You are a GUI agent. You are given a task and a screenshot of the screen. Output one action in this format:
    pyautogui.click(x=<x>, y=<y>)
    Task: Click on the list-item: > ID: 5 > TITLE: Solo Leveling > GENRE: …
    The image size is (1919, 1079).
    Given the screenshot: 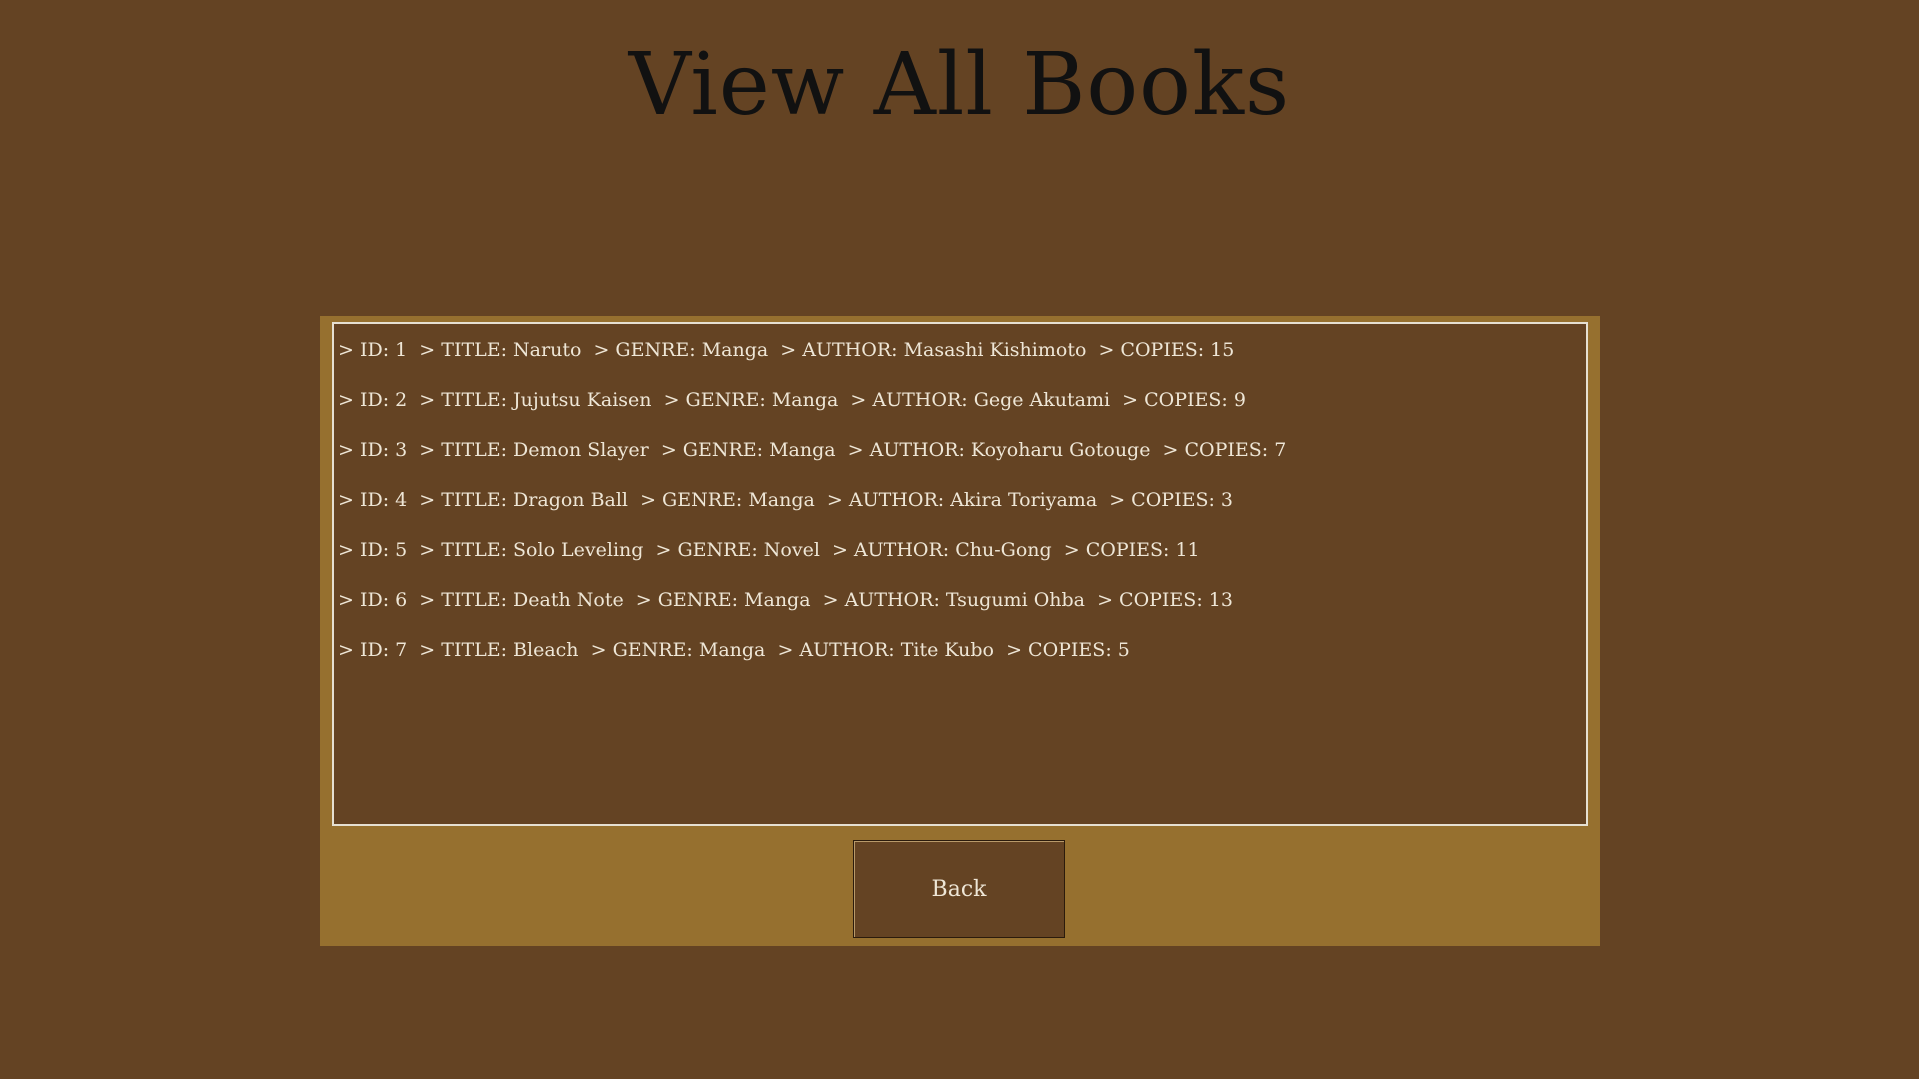 What is the action you would take?
    pyautogui.click(x=769, y=550)
    